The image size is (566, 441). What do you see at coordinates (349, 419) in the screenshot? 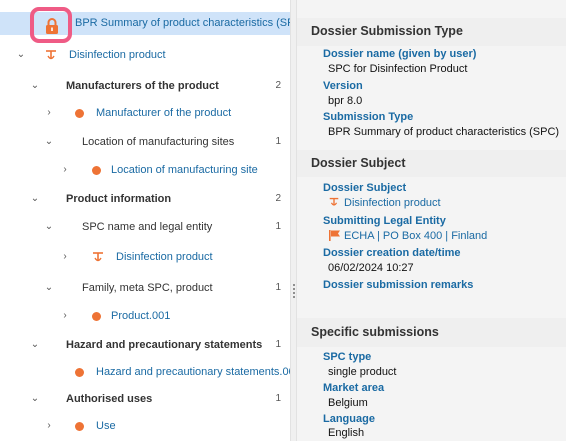
I see `language-label: Language` at bounding box center [349, 419].